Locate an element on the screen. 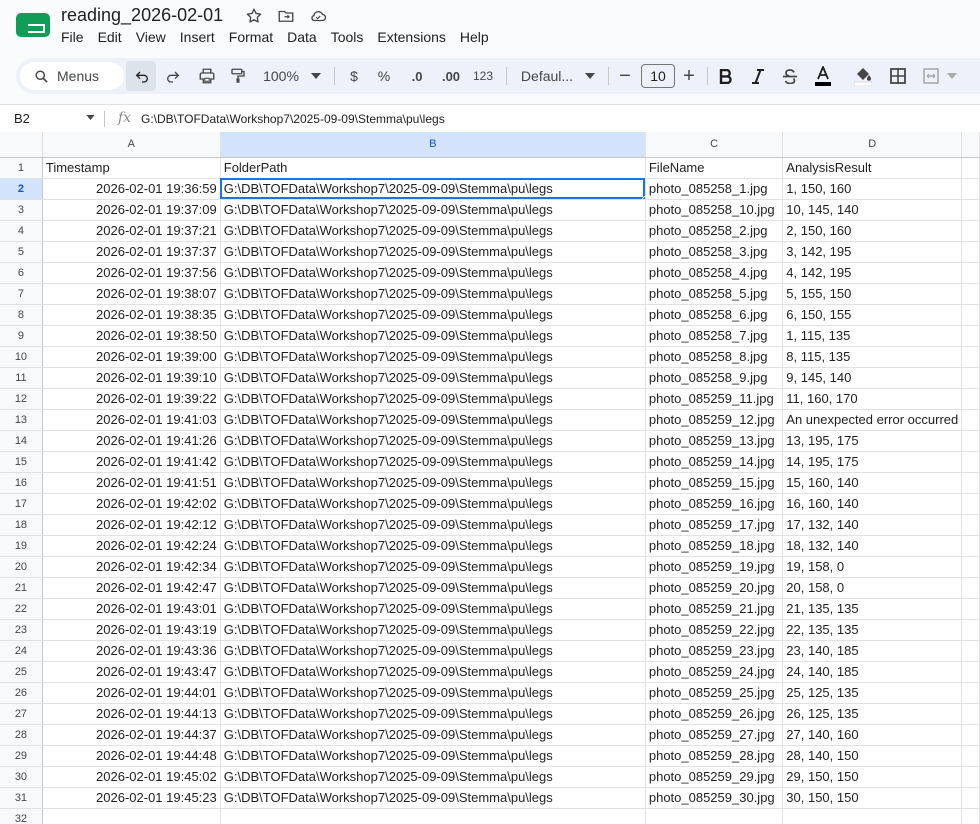  analysis-result-cell: 1, 150, 160 is located at coordinates (872, 189).